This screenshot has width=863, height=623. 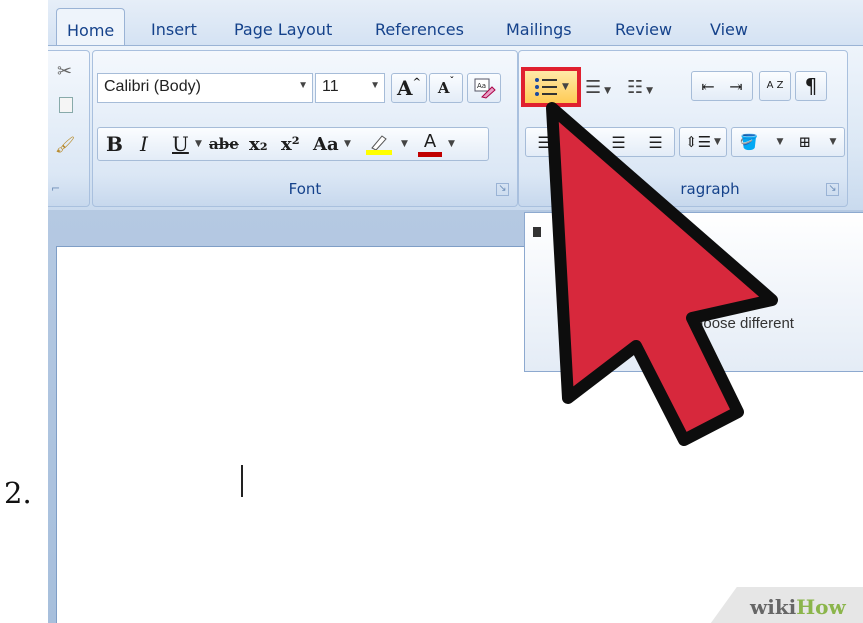 What do you see at coordinates (18, 493) in the screenshot?
I see `step-number: 2.` at bounding box center [18, 493].